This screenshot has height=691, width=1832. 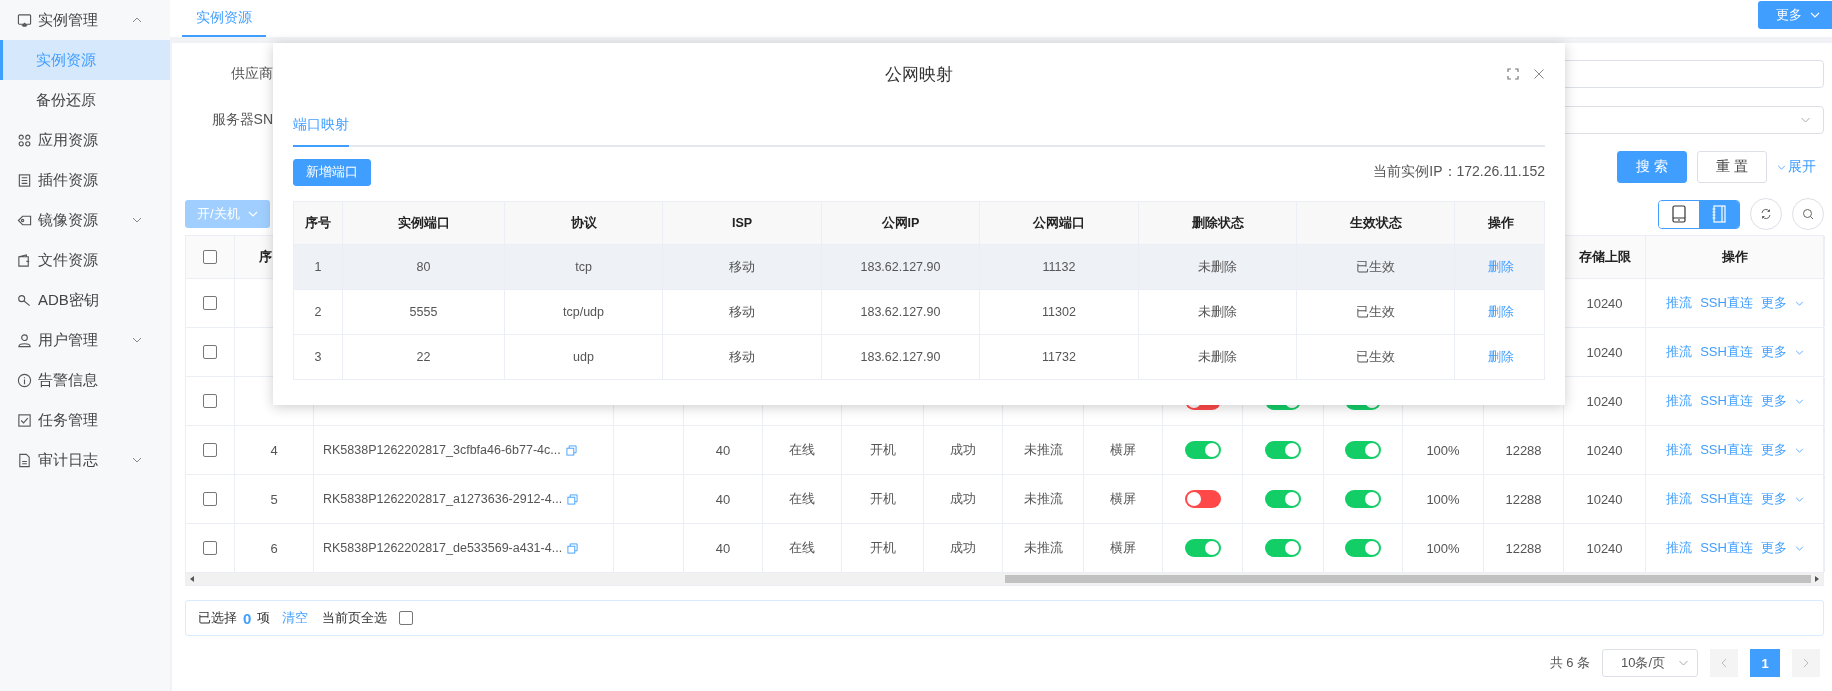 What do you see at coordinates (1732, 167) in the screenshot?
I see `reset-button: 重 置` at bounding box center [1732, 167].